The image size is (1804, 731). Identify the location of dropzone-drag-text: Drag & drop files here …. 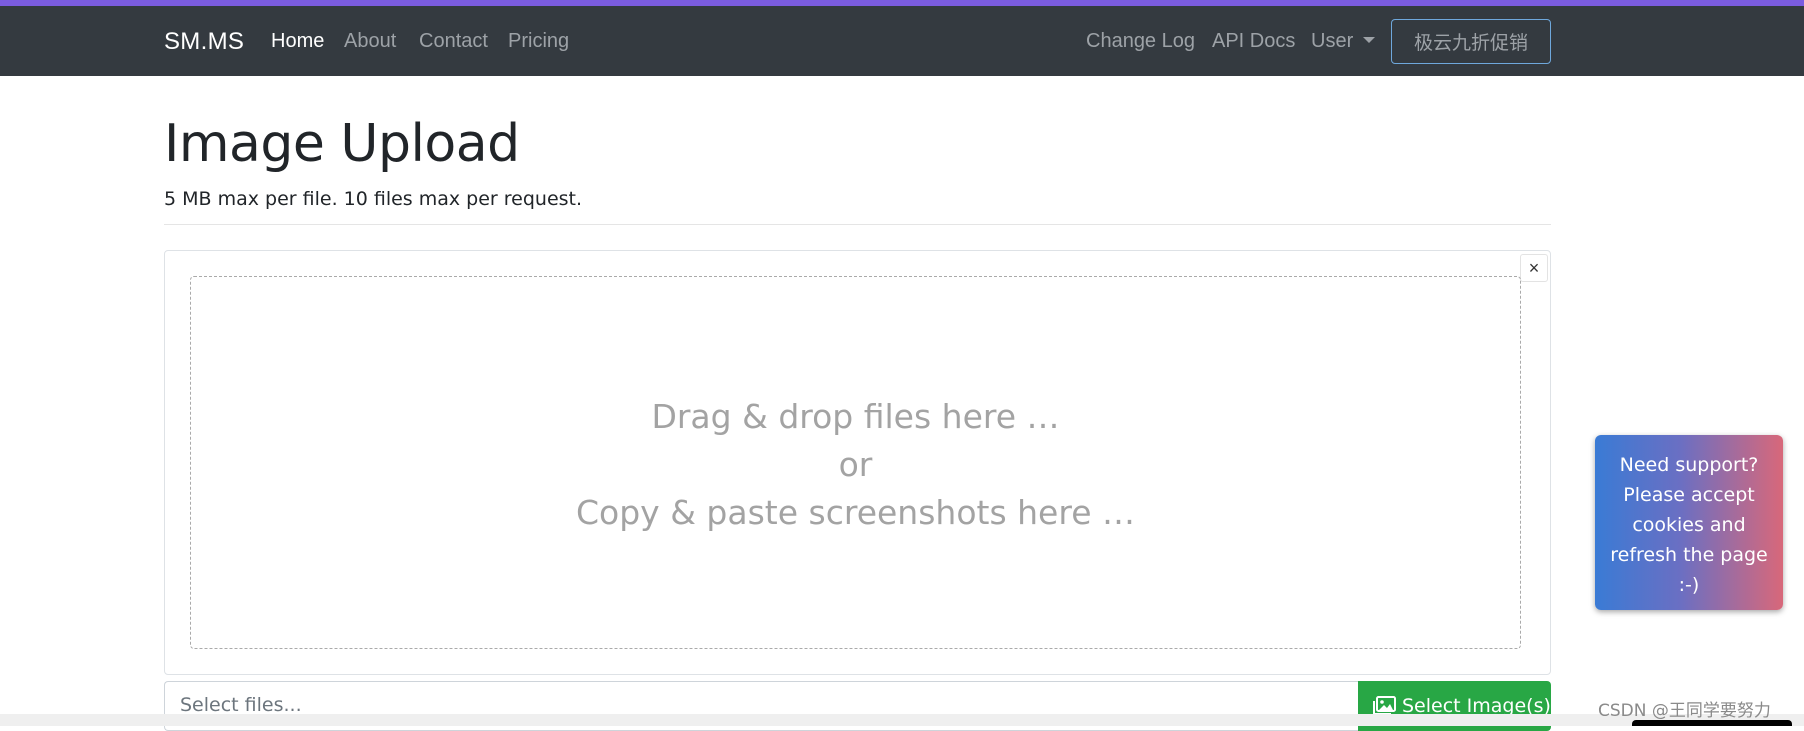
(855, 416).